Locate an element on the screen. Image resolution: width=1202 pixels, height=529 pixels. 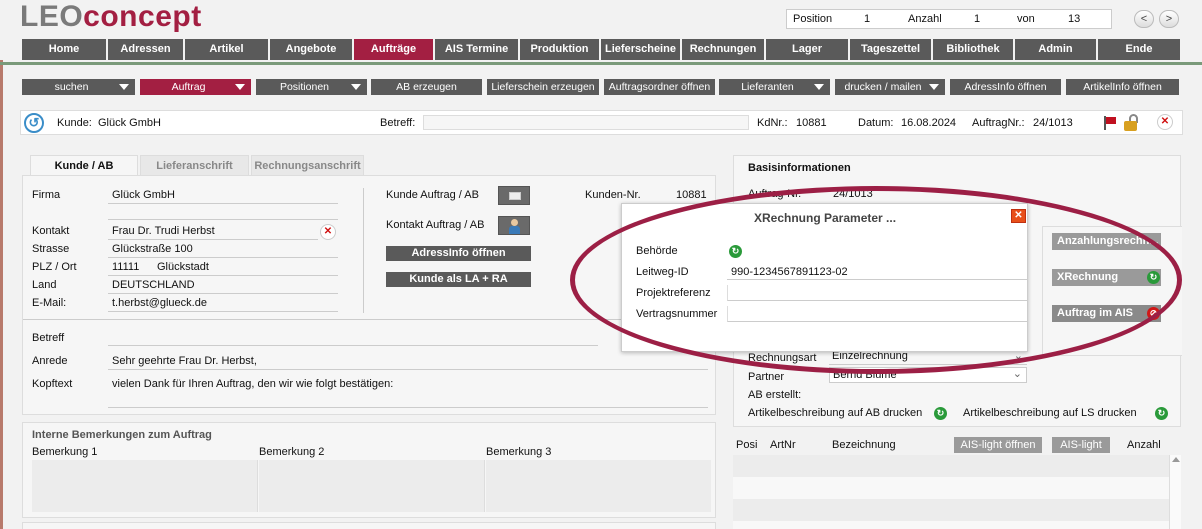
xrechnung-button: XRechnung is located at coordinates (1106, 277).